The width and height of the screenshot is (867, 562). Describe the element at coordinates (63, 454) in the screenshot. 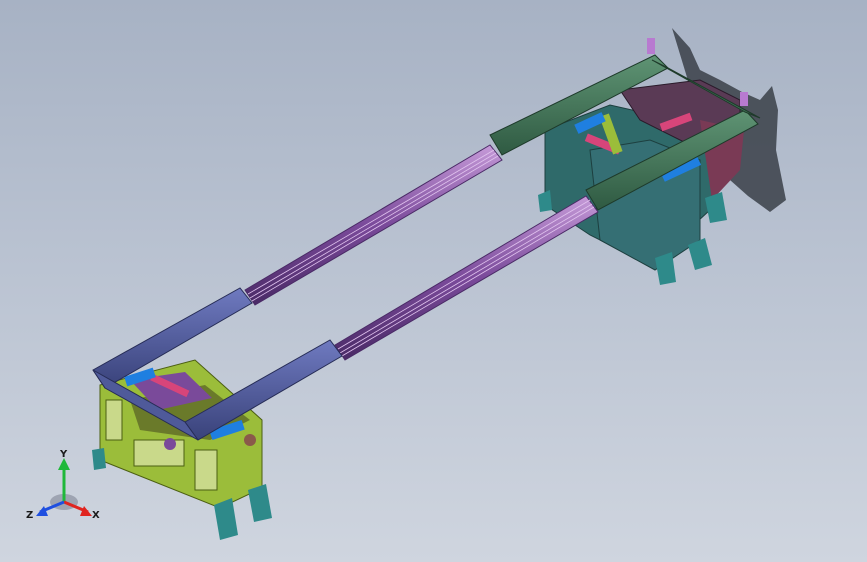

I see `y-axis-label: Y` at that location.